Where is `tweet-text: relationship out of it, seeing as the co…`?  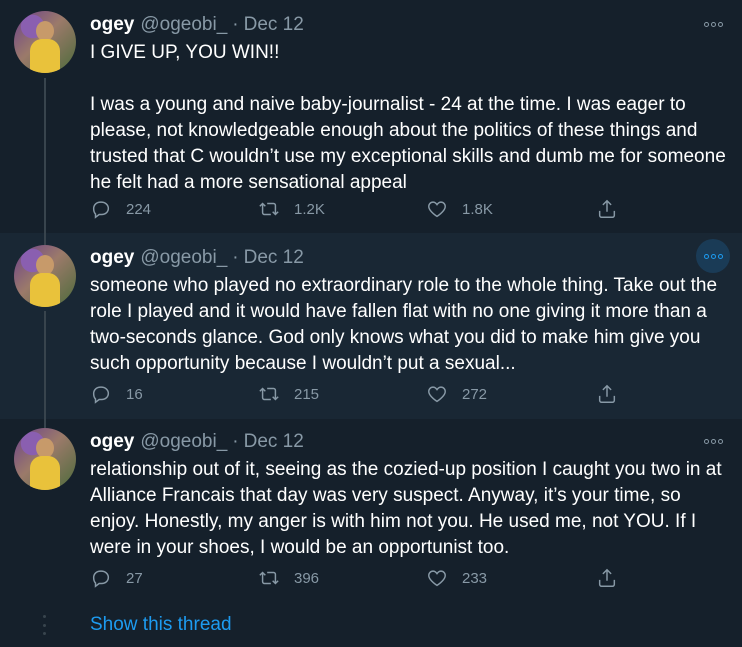 tweet-text: relationship out of it, seeing as the co… is located at coordinates (410, 509).